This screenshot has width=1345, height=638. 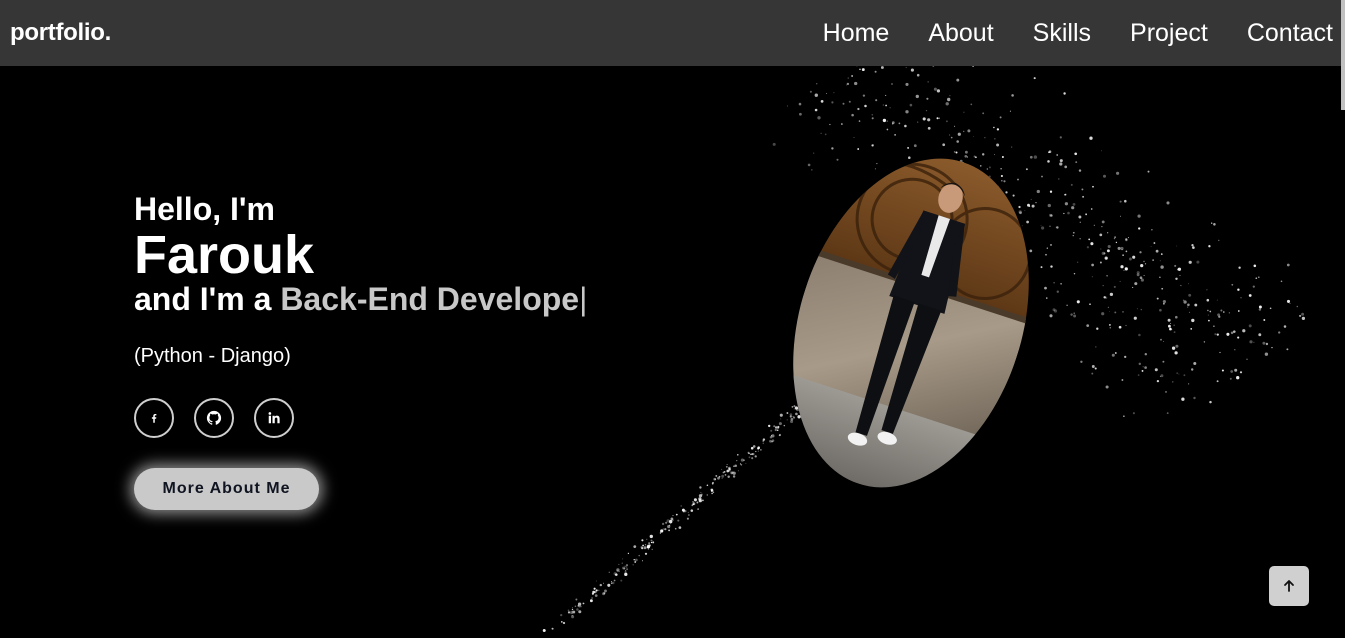 I want to click on role-line: and I'm a Back-End Develope|, so click(x=360, y=299).